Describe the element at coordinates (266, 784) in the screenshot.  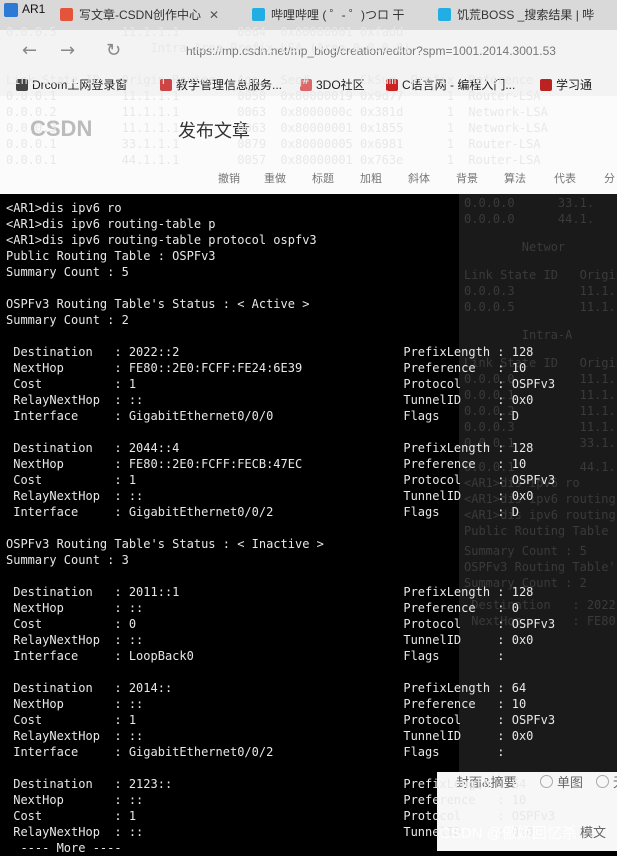
I see `terminal-line: Destination : 2123:: PrefixLength : 64` at that location.